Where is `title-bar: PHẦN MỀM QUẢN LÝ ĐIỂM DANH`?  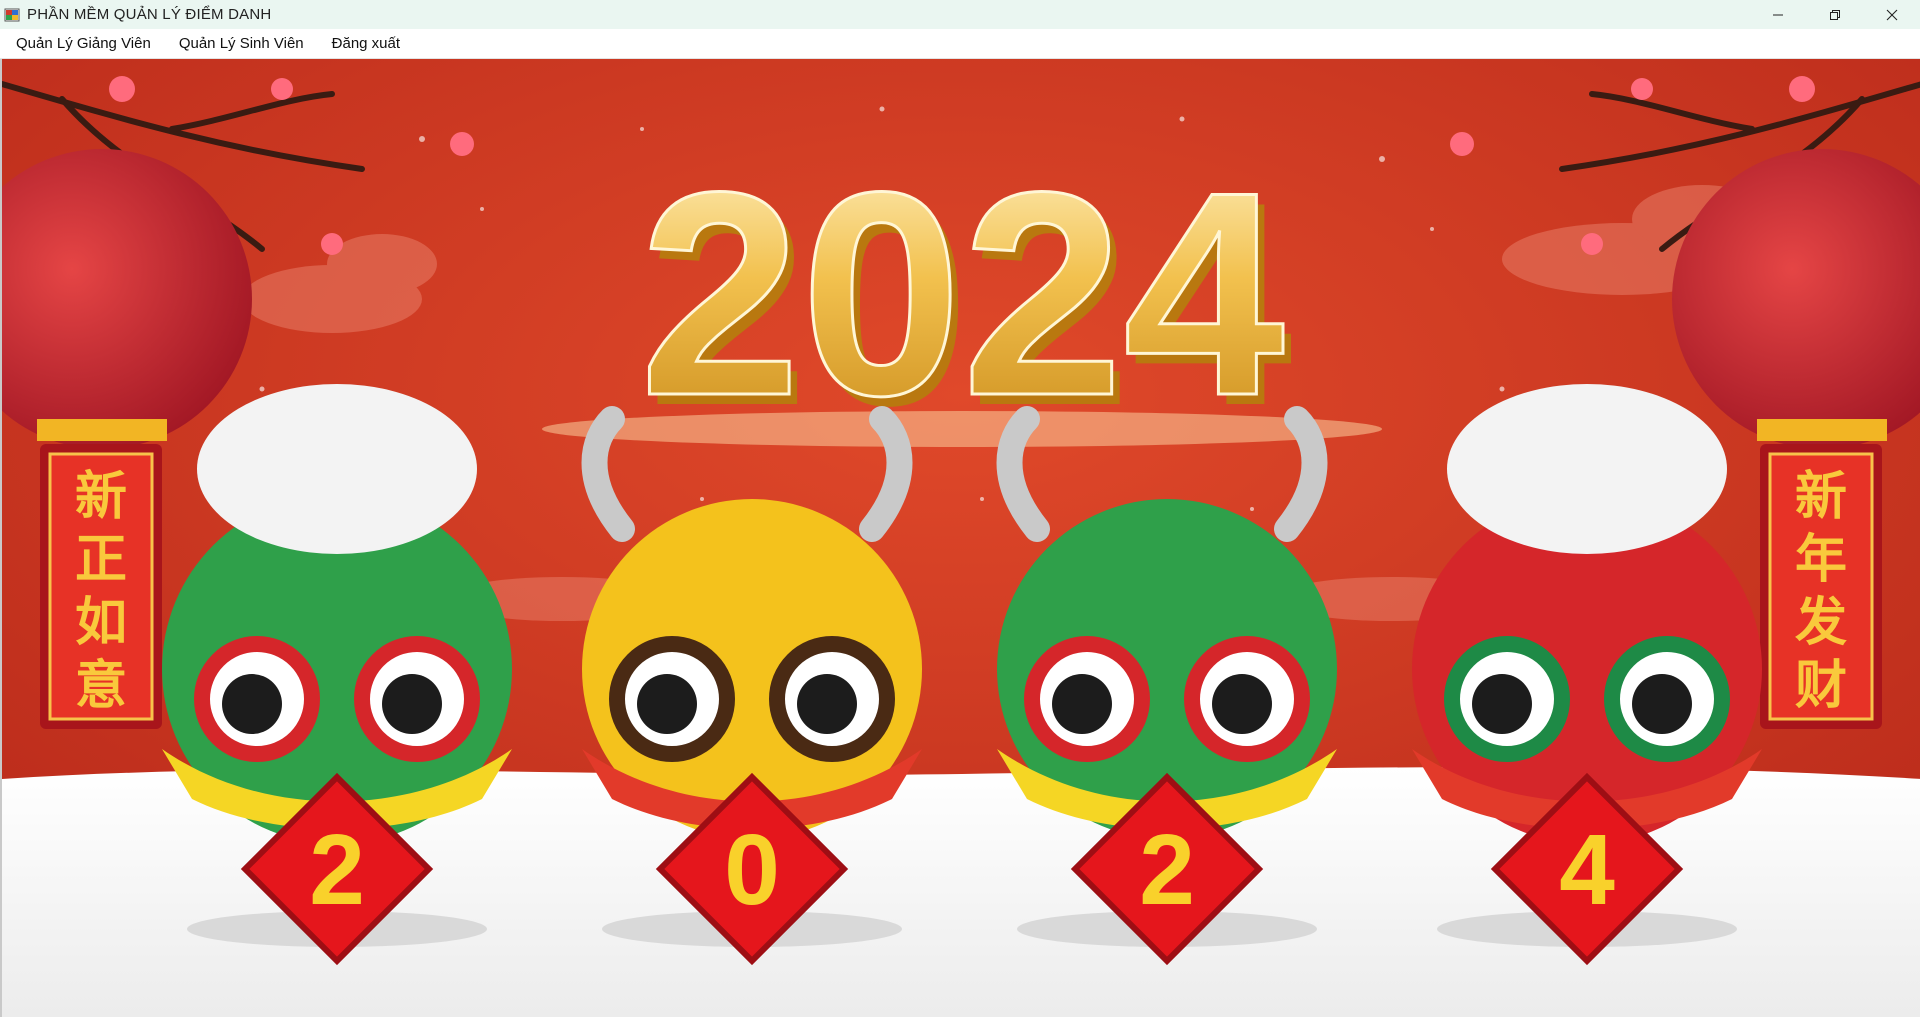 title-bar: PHẦN MỀM QUẢN LÝ ĐIỂM DANH is located at coordinates (960, 14).